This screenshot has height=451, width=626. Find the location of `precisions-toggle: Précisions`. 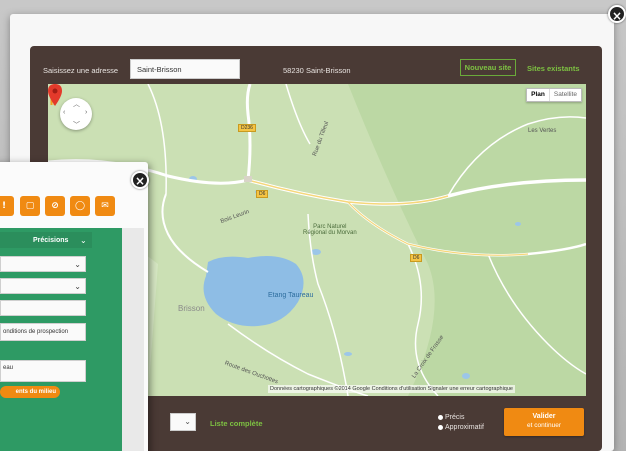

precisions-toggle: Précisions is located at coordinates (50, 240).